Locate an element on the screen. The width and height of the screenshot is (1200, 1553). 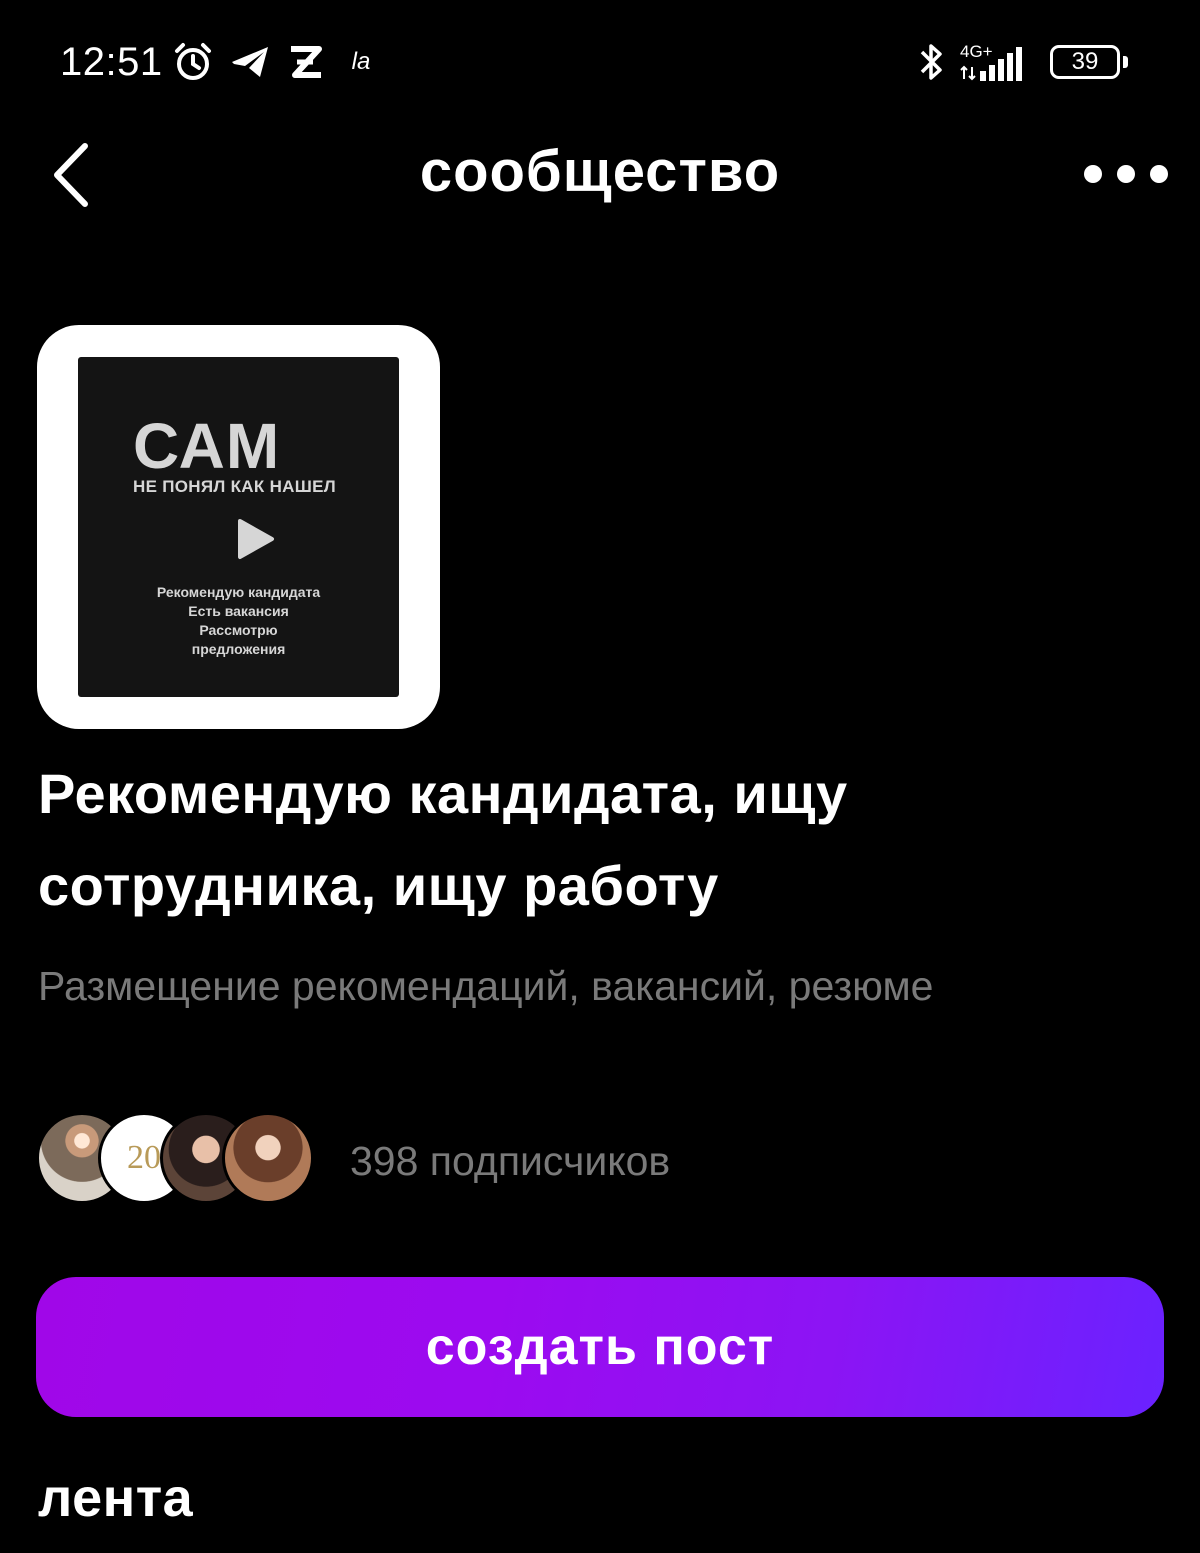
network-type-label: 4G+ is located at coordinates (976, 51).